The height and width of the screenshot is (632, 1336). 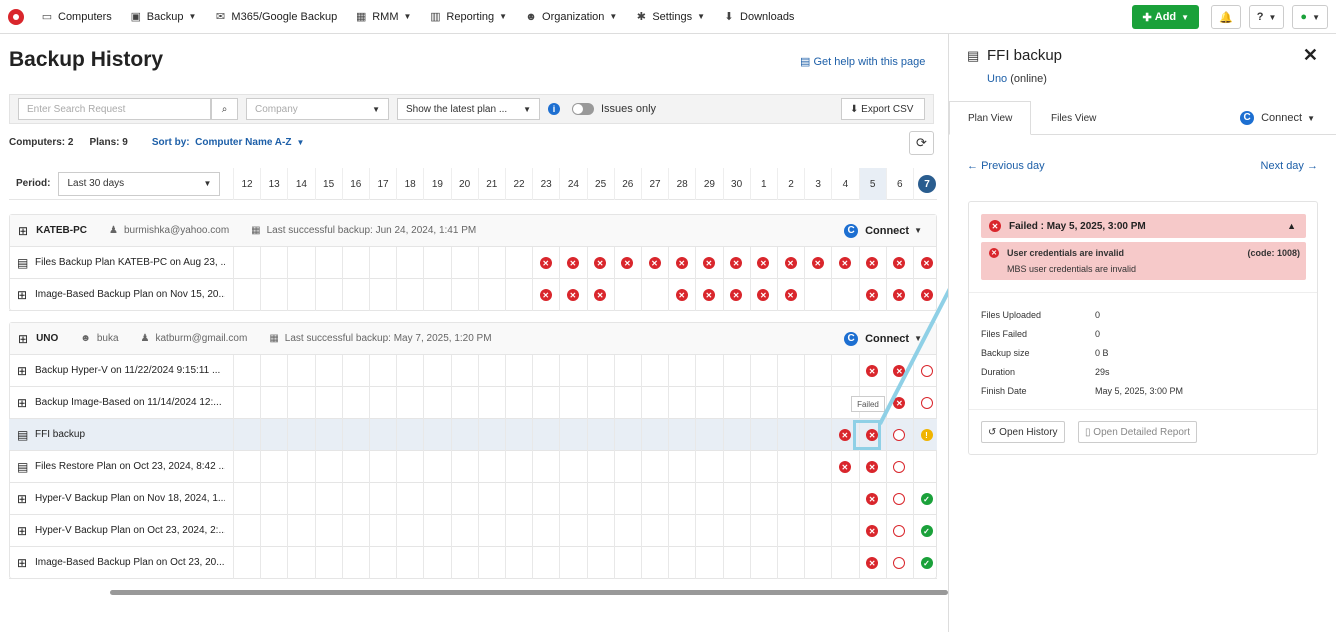 What do you see at coordinates (973, 55) in the screenshot?
I see `files-icon: ▤` at bounding box center [973, 55].